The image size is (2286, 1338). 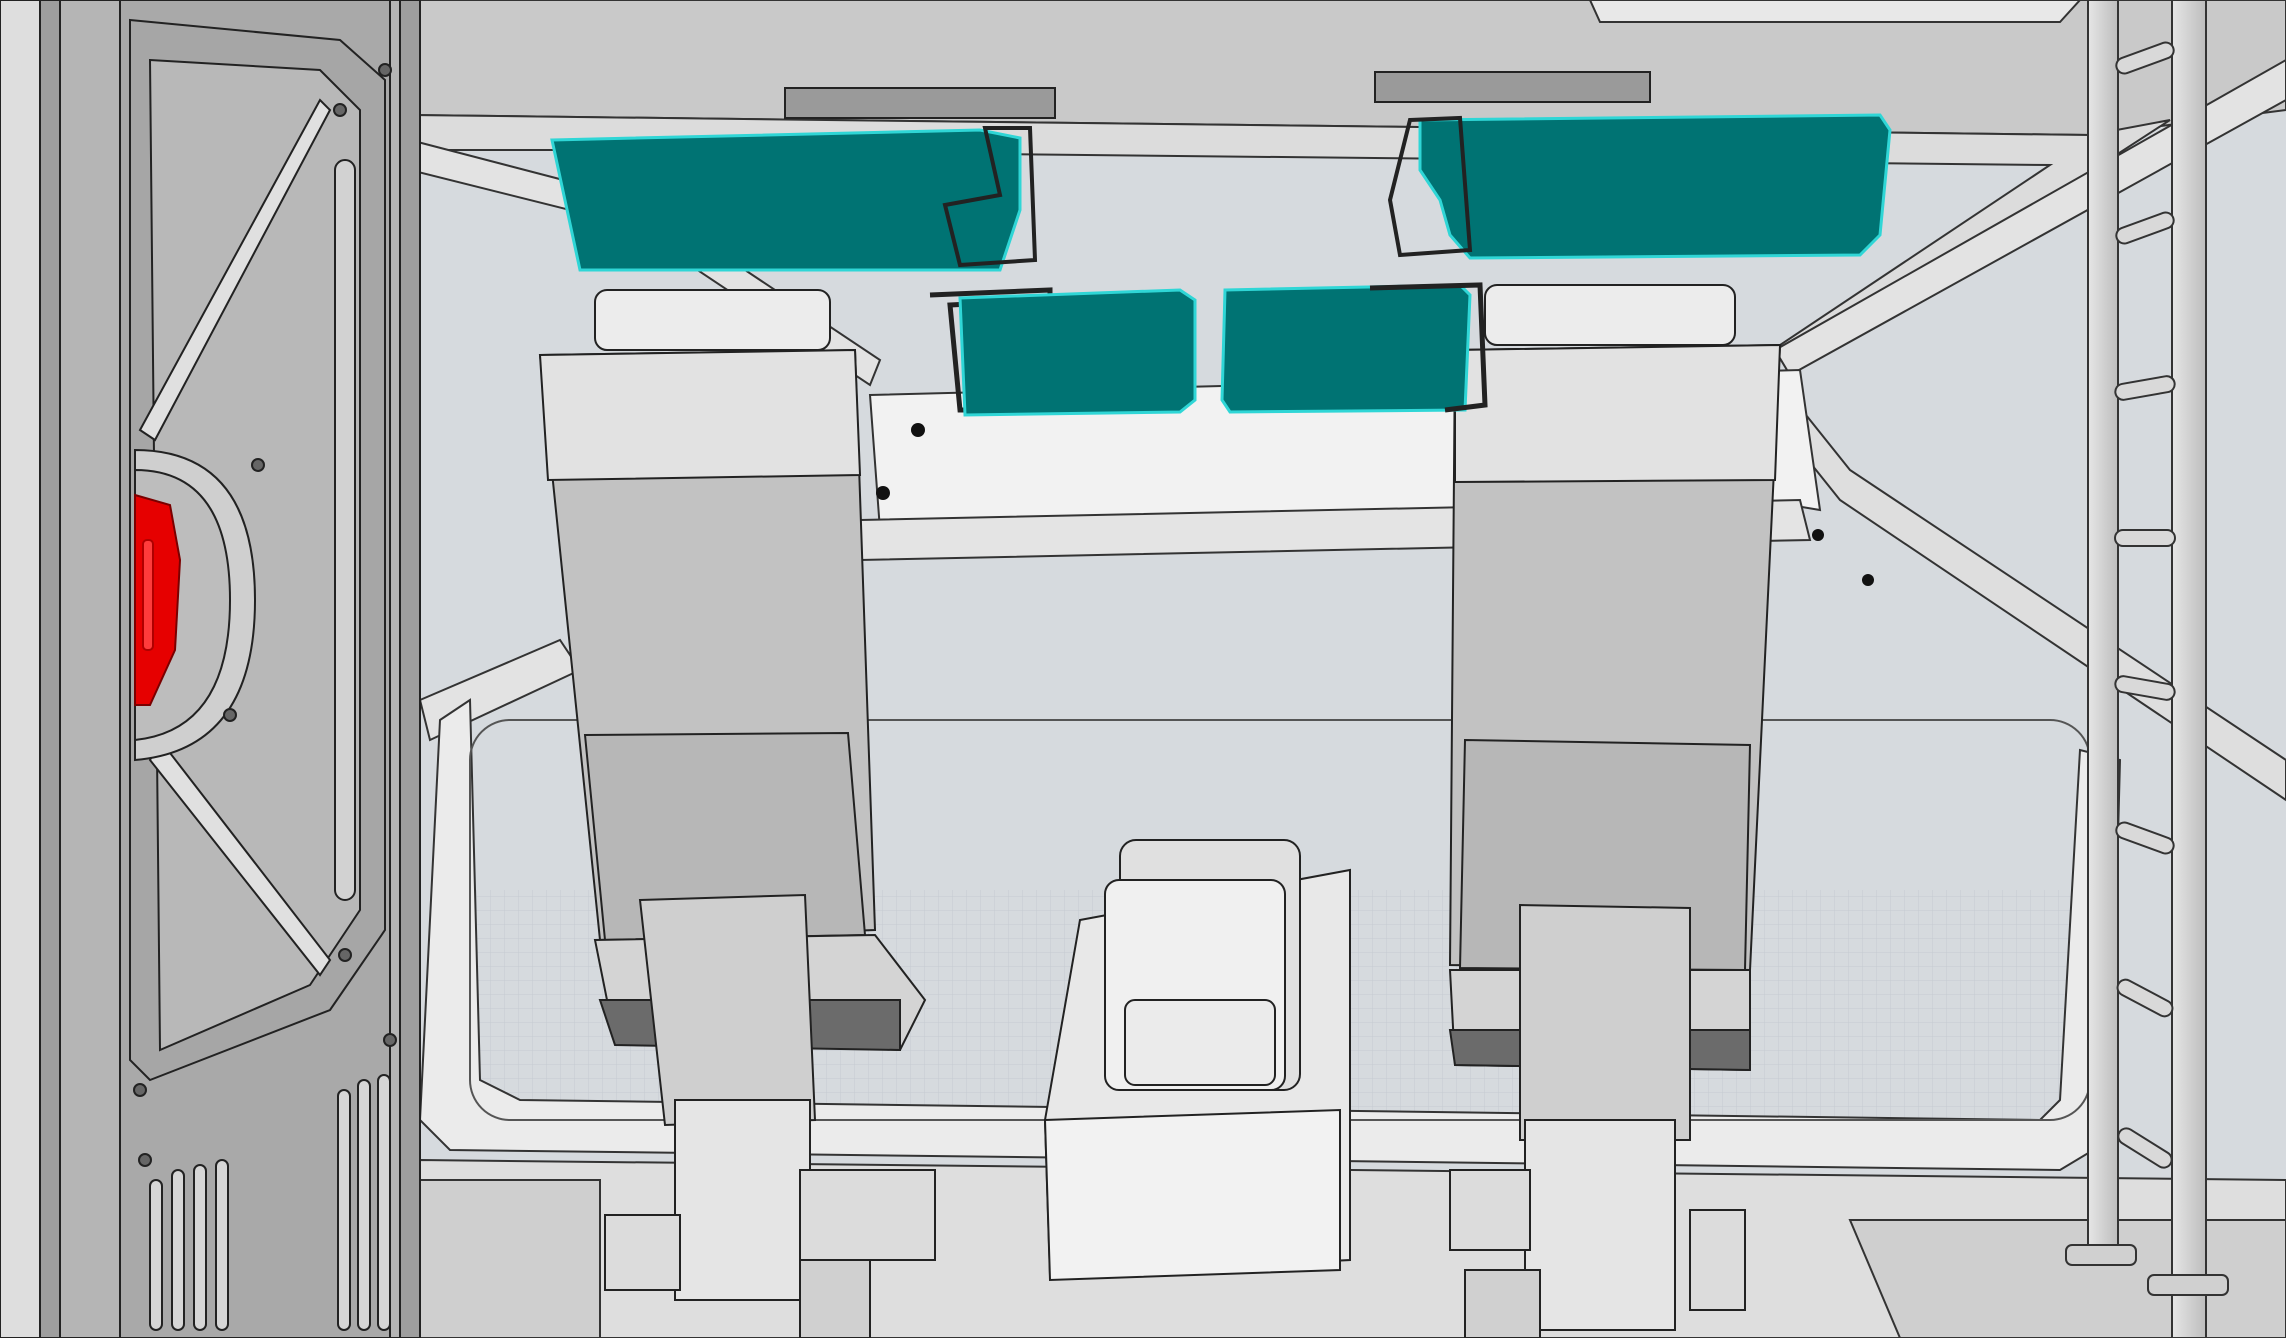 What do you see at coordinates (1063, 352) in the screenshot?
I see `sun-visor-left-lower` at bounding box center [1063, 352].